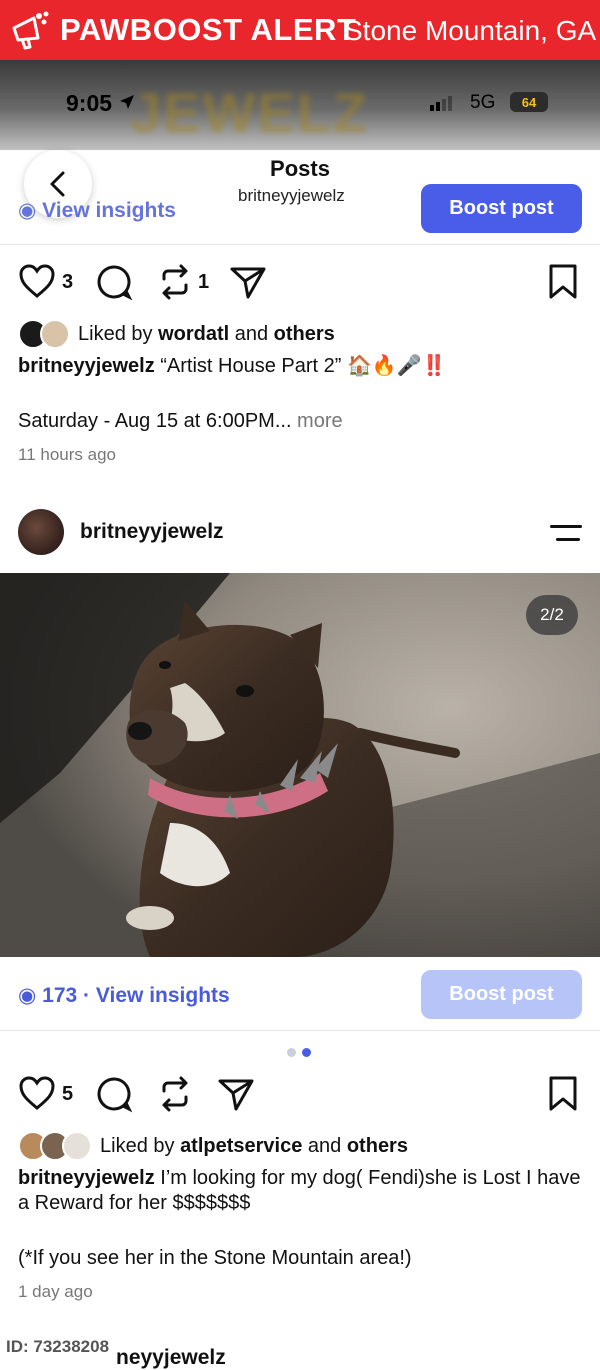 Image resolution: width=600 pixels, height=1370 pixels. I want to click on view-insights-link: ◉ 173 · View insights, so click(124, 995).